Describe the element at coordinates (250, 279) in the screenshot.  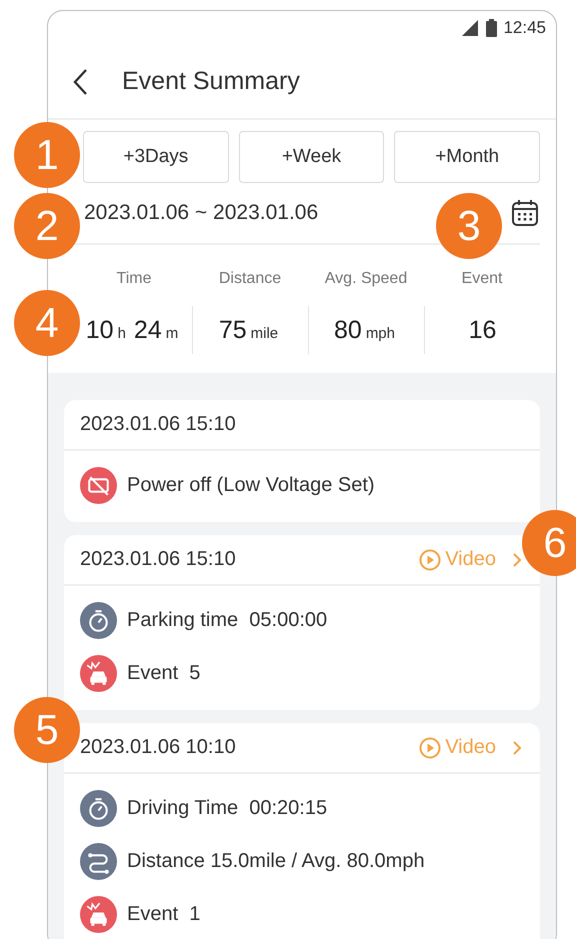
I see `stat-label: Distance` at that location.